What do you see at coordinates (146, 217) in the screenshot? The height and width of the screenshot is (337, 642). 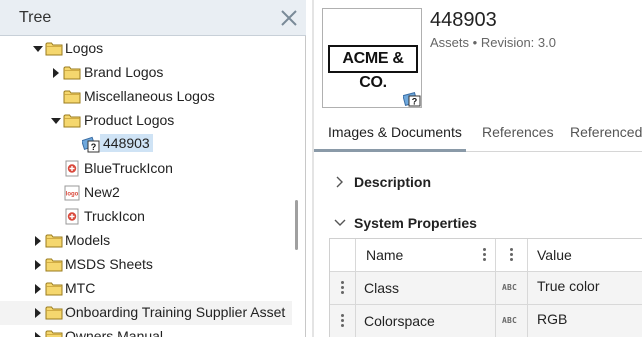 I see `tree-item: TruckIcon` at bounding box center [146, 217].